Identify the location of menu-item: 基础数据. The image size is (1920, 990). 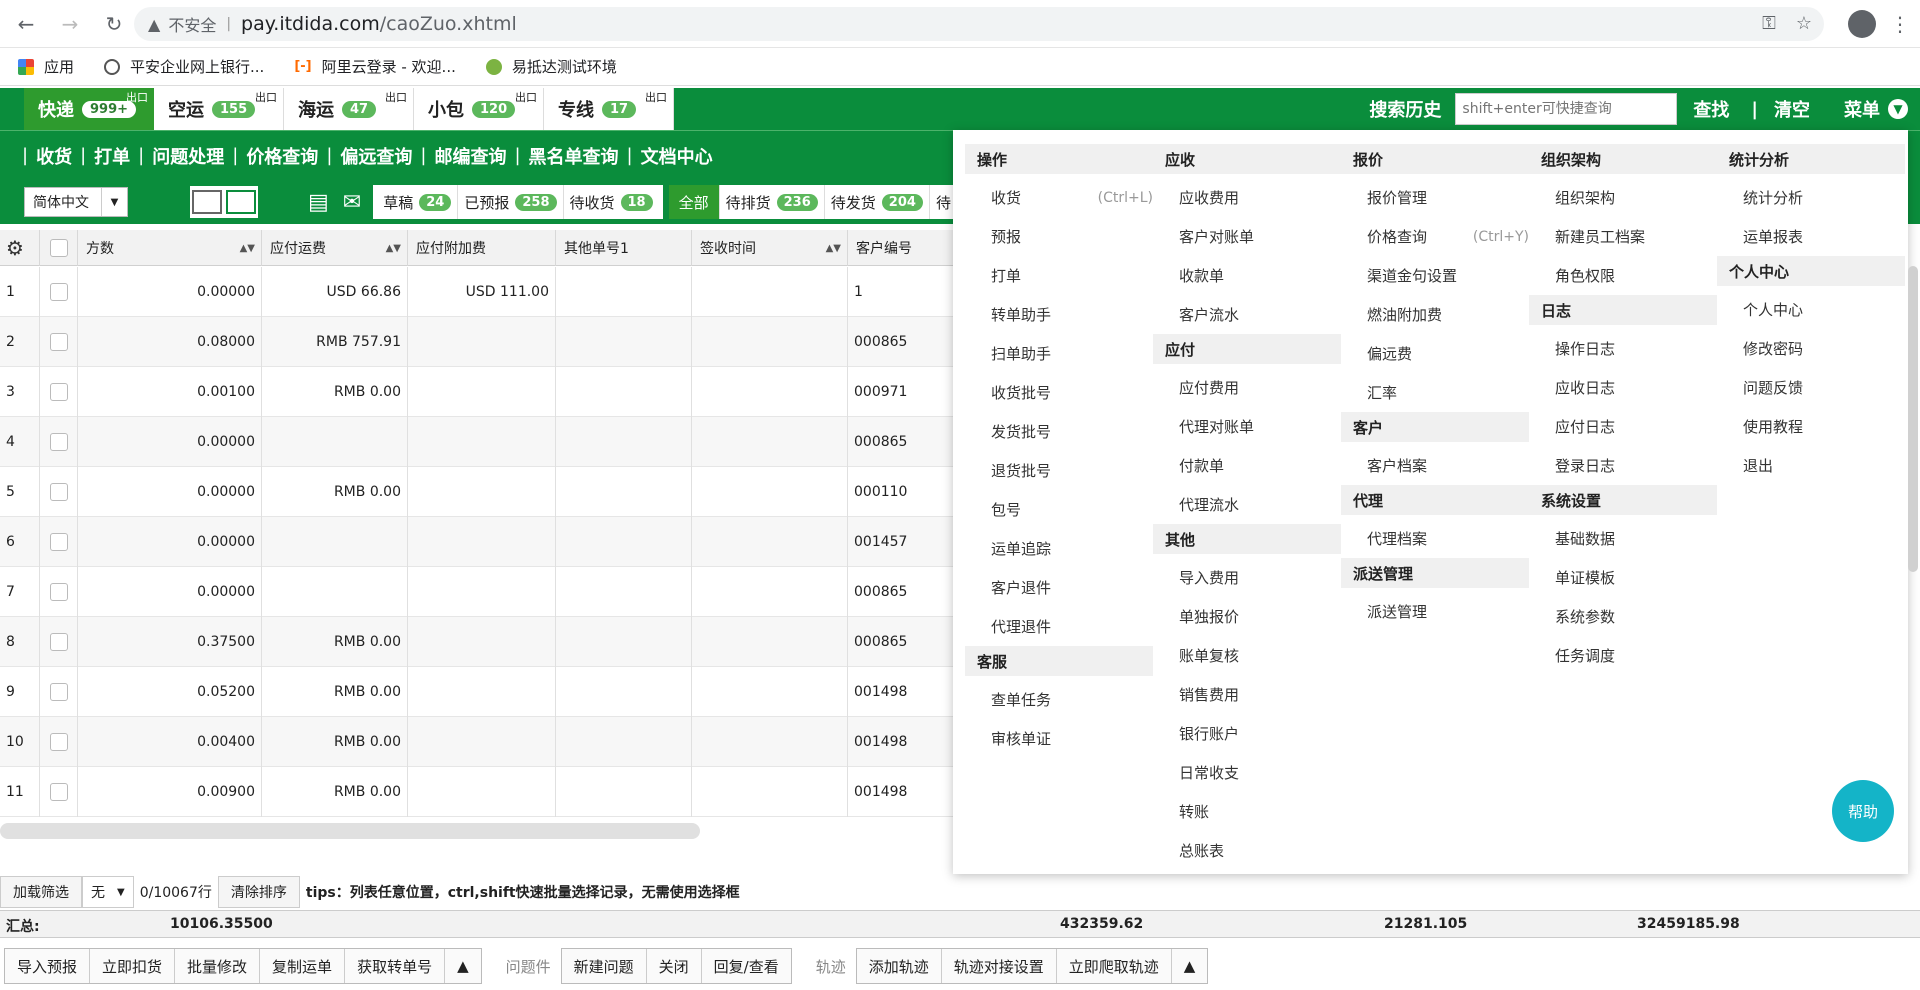
(1623, 538).